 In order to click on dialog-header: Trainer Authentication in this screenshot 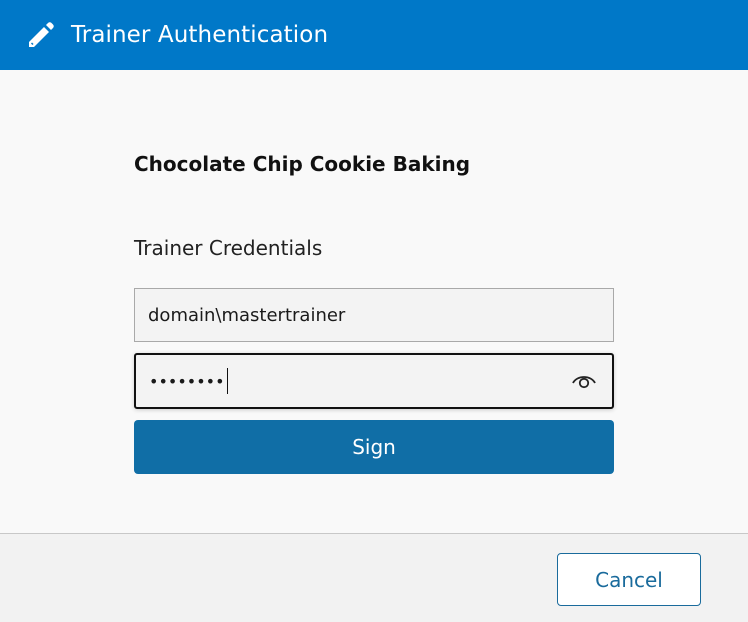, I will do `click(374, 35)`.